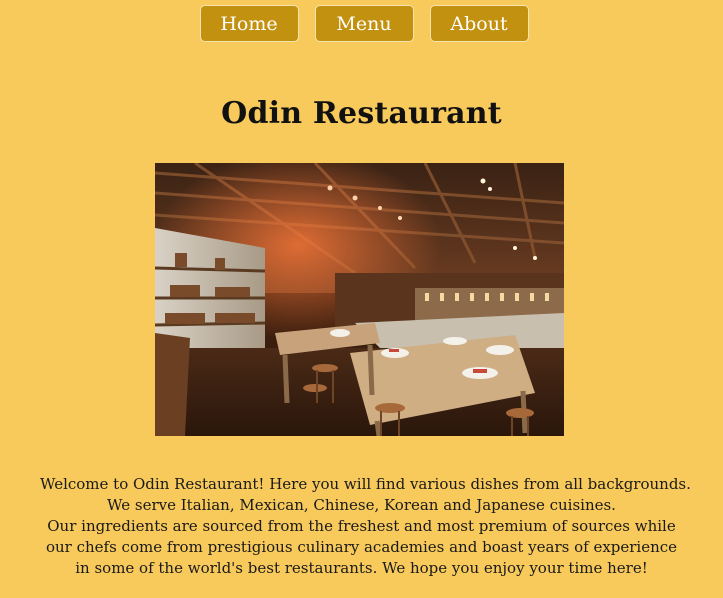  What do you see at coordinates (479, 23) in the screenshot?
I see `nav-about-button: About` at bounding box center [479, 23].